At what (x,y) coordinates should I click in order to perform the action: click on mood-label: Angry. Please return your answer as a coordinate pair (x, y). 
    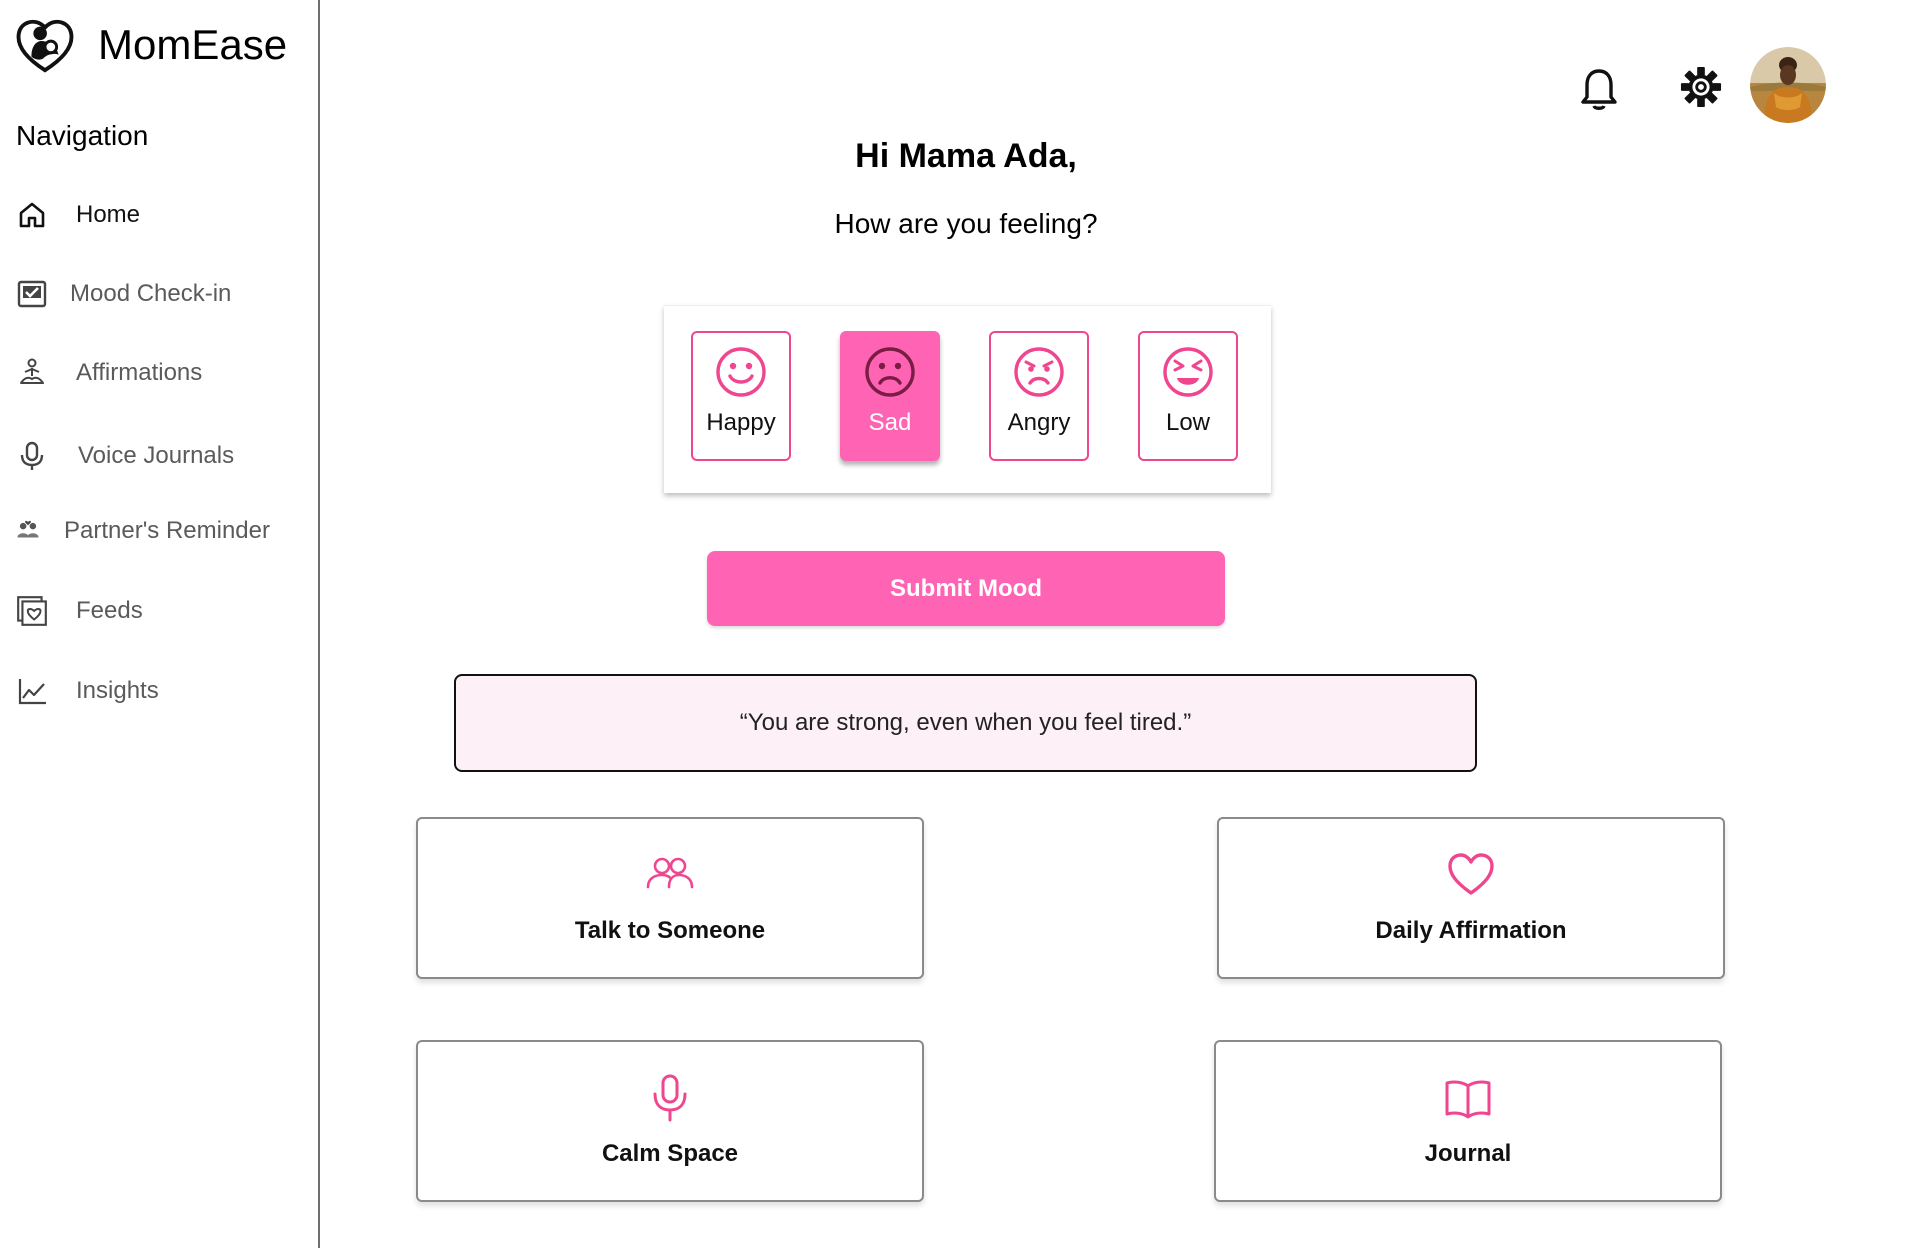
    Looking at the image, I should click on (1039, 422).